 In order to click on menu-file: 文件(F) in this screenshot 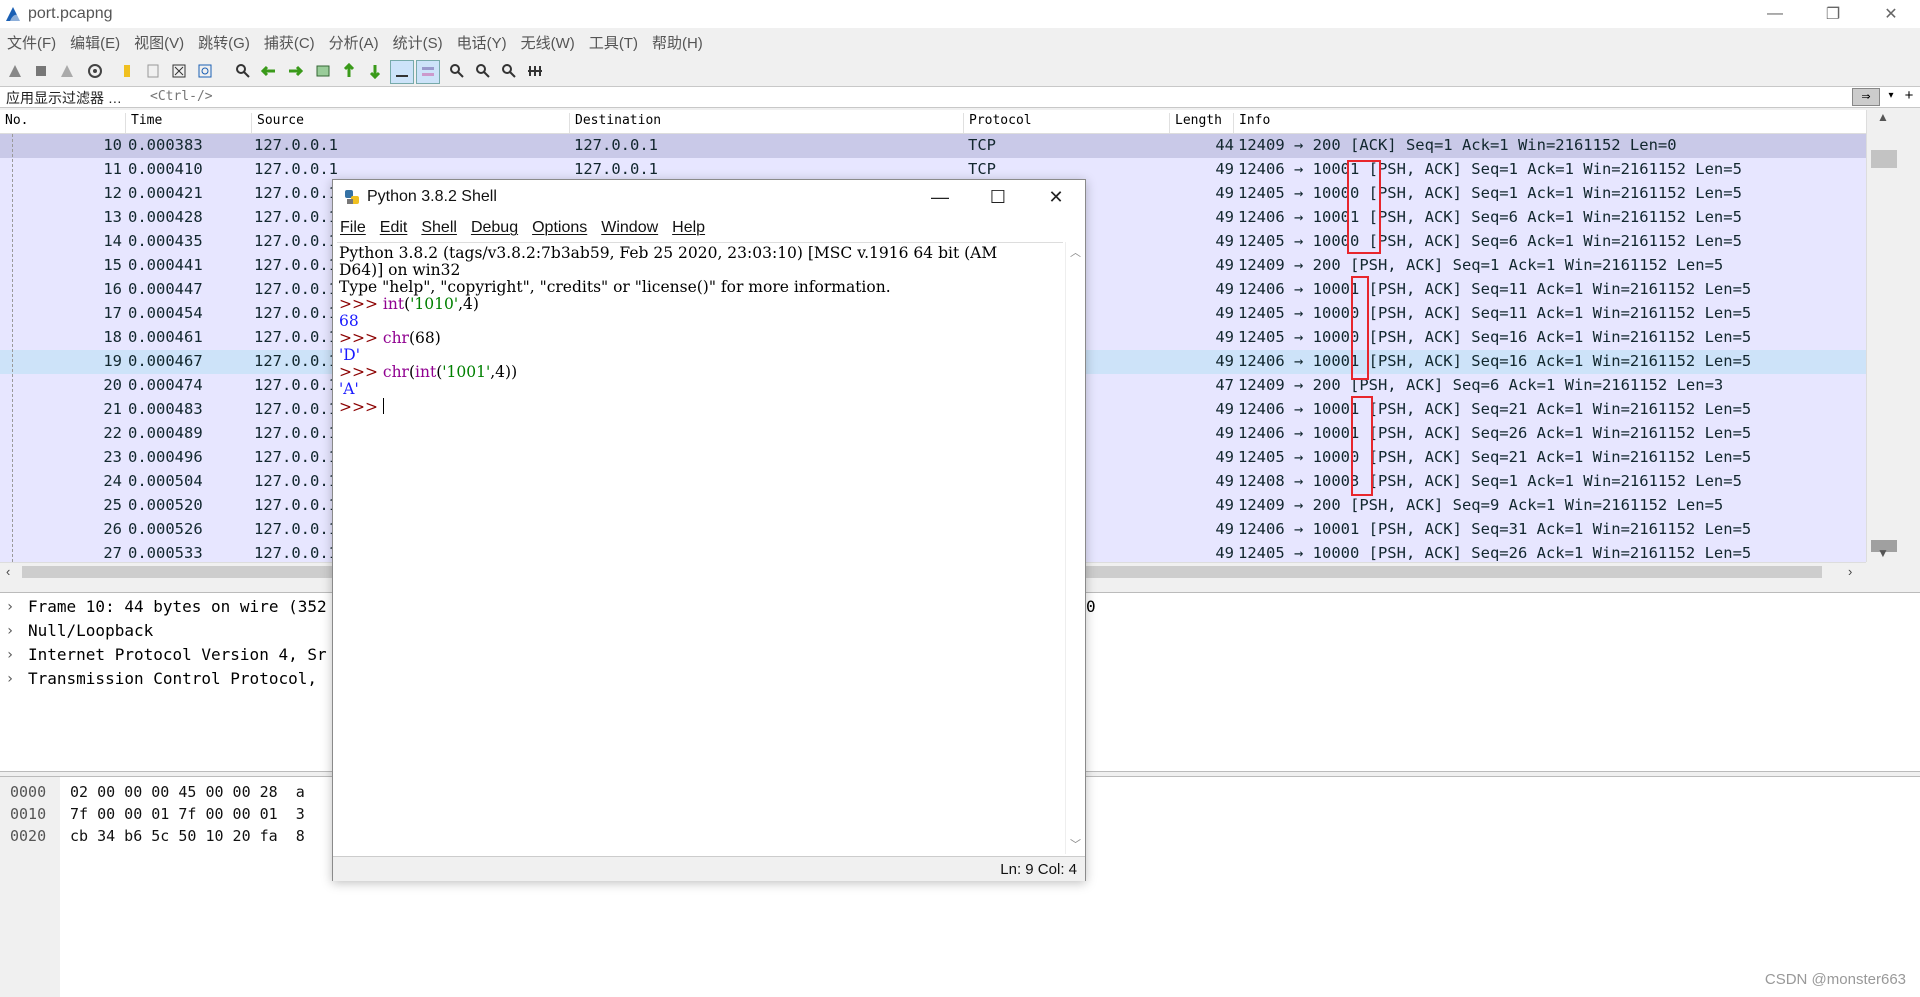, I will do `click(31, 42)`.